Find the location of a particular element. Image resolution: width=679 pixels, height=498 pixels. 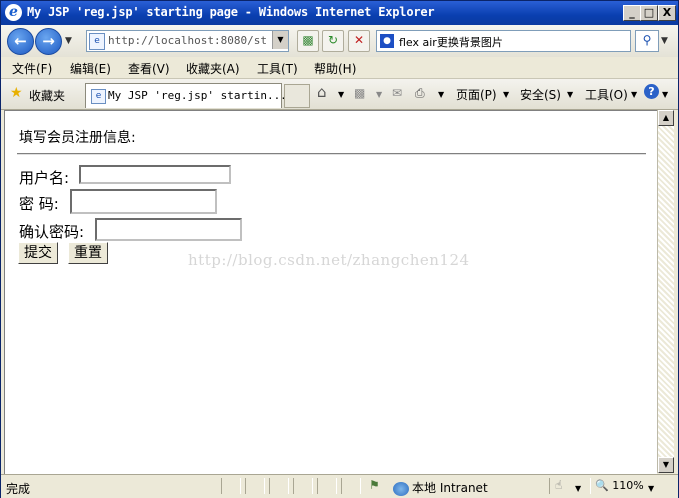

confirm-password-input is located at coordinates (168, 229).